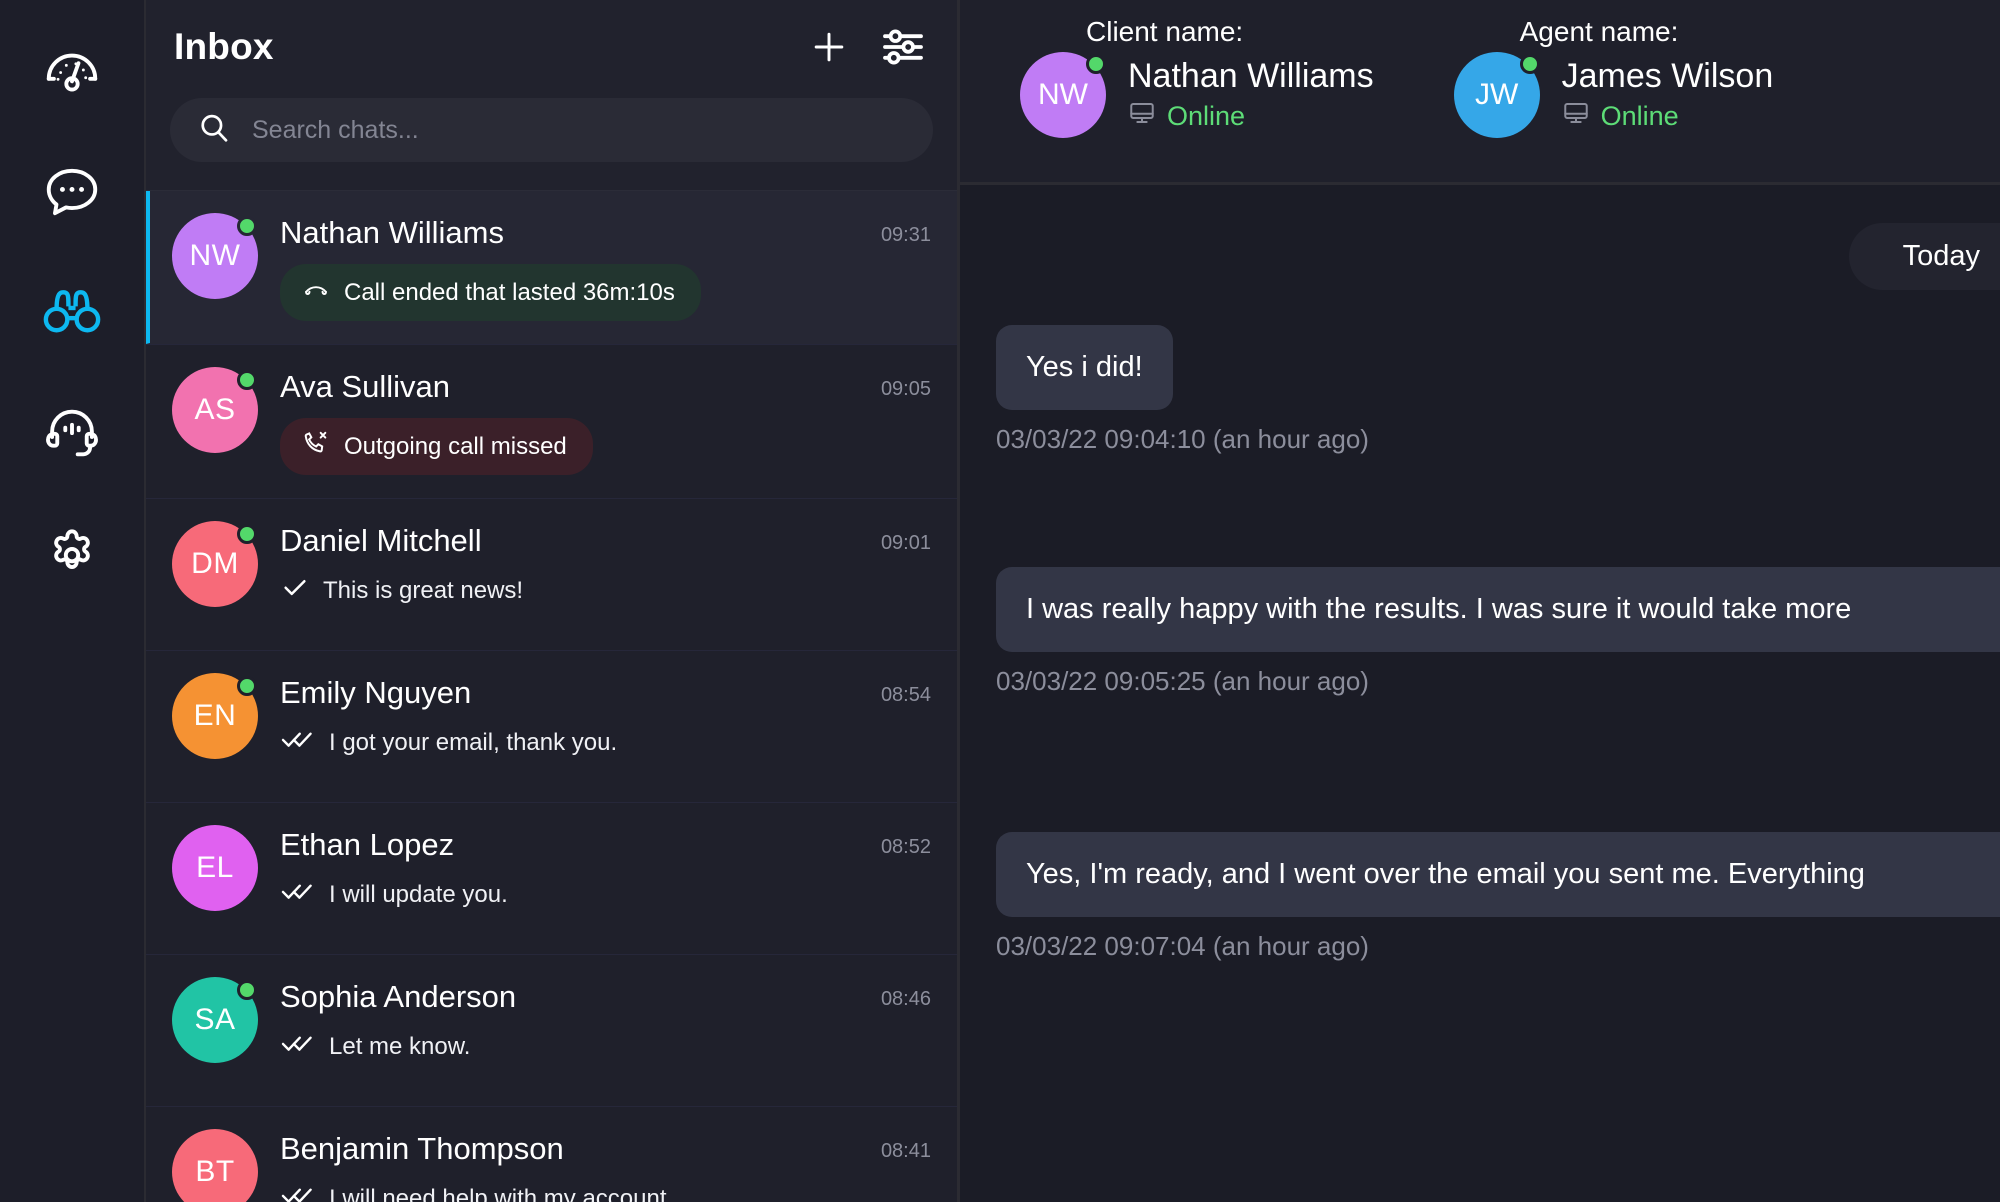 The image size is (2000, 1202). What do you see at coordinates (905, 999) in the screenshot?
I see `chat-timestamp: 08:46` at bounding box center [905, 999].